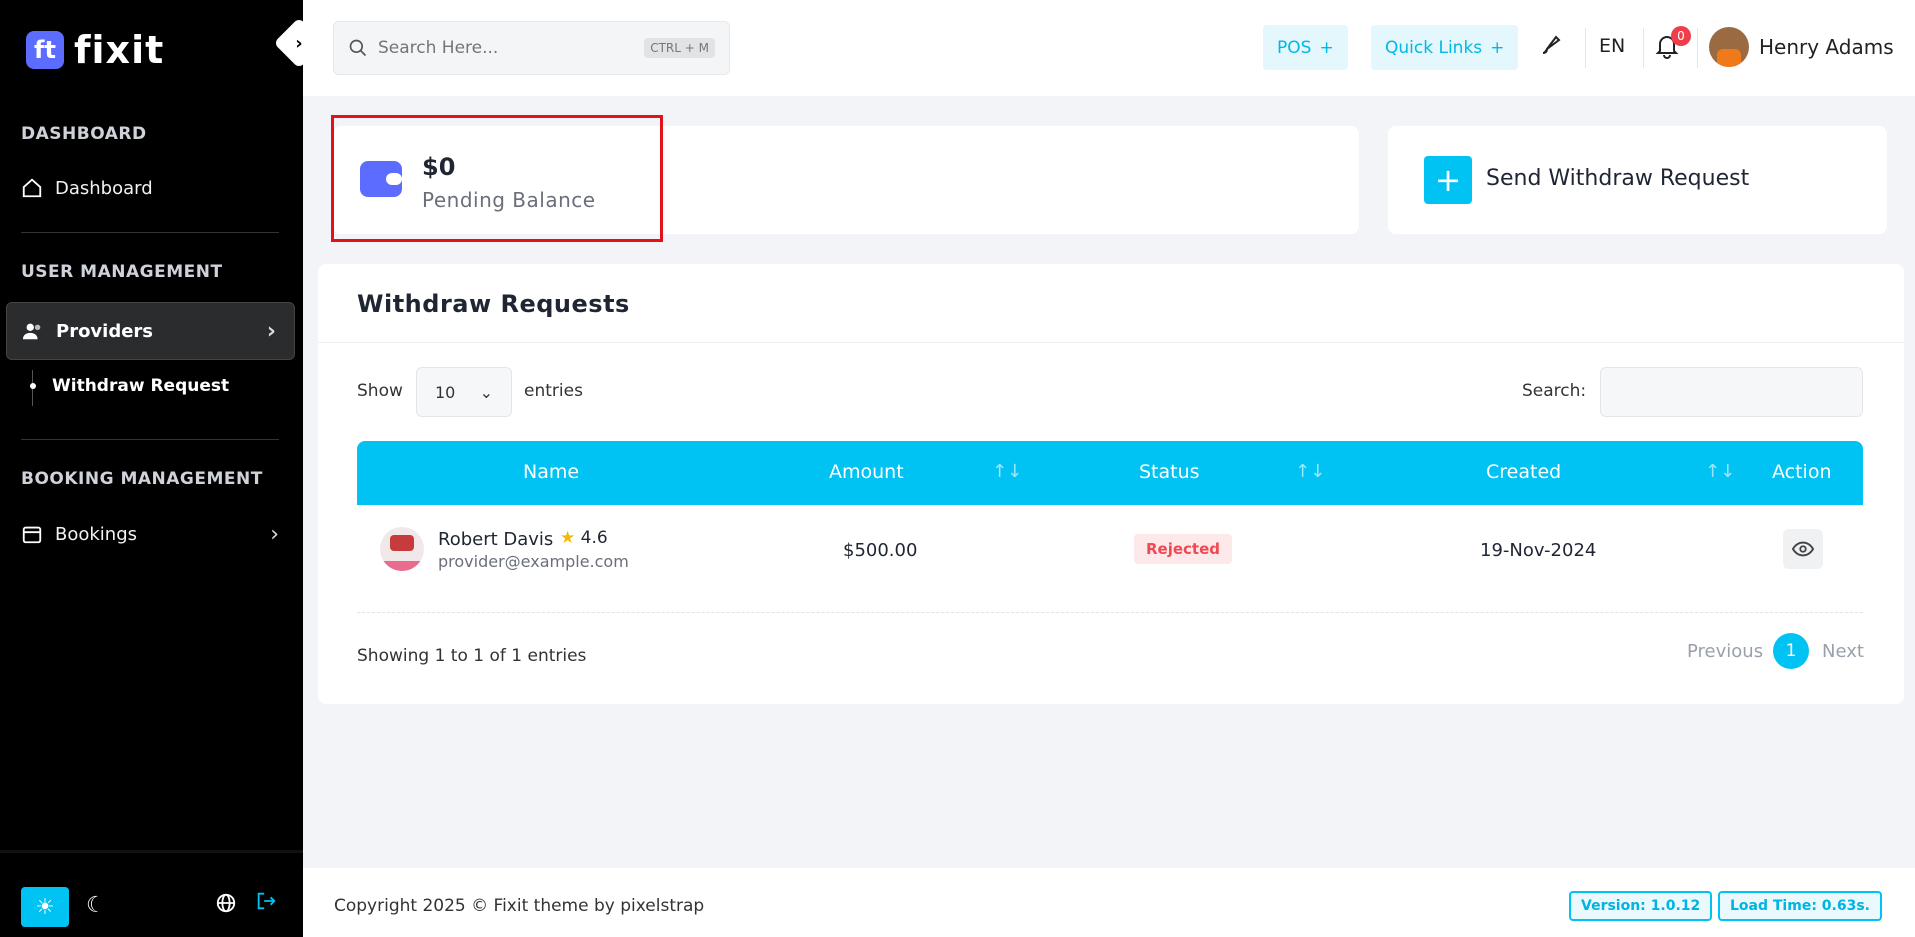 The image size is (1915, 937). I want to click on logo: ft fixit, so click(95, 50).